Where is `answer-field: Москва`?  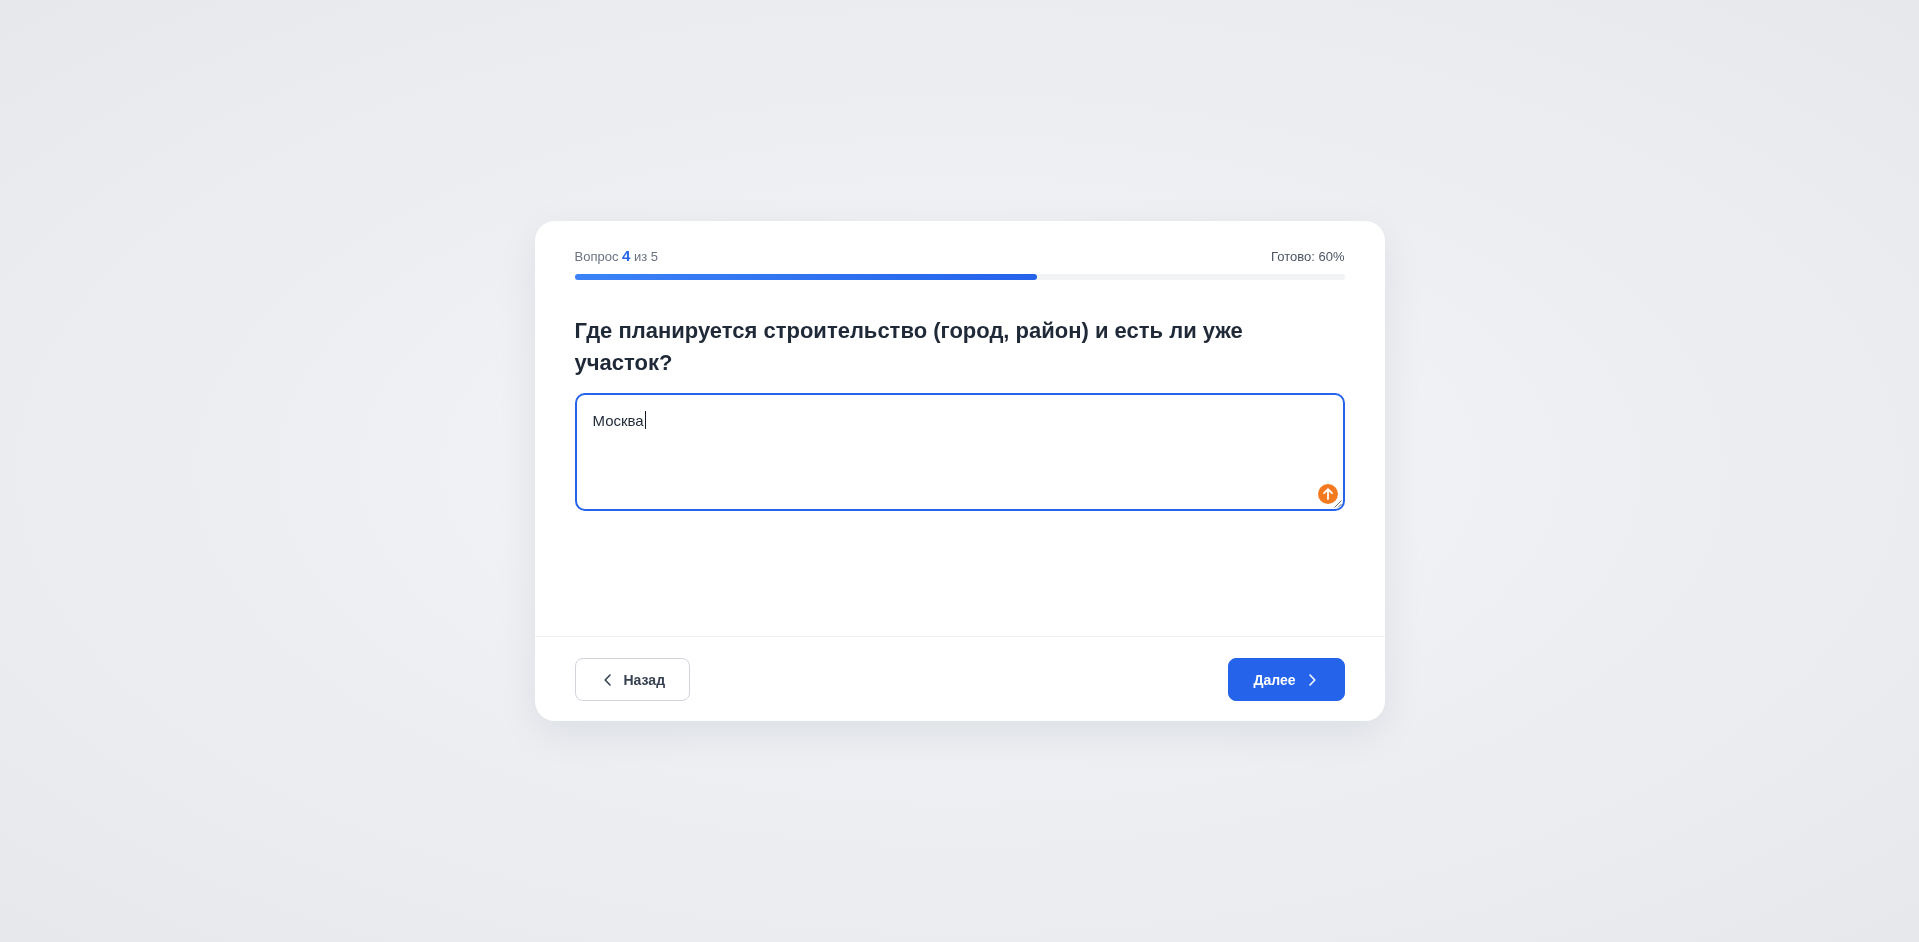
answer-field: Москва is located at coordinates (959, 452).